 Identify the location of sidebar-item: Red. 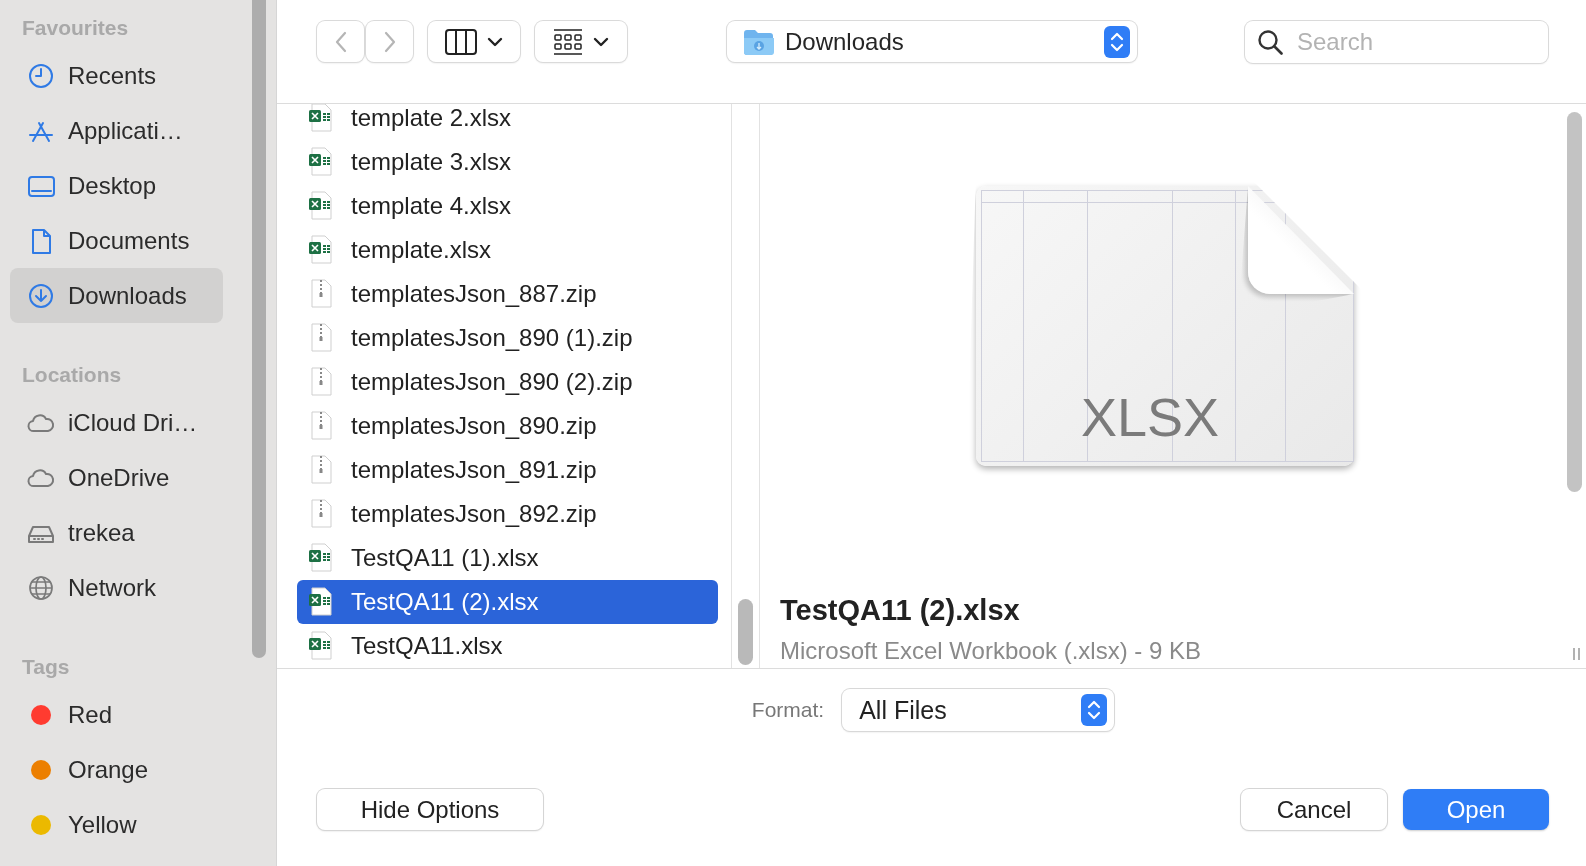
(116, 714).